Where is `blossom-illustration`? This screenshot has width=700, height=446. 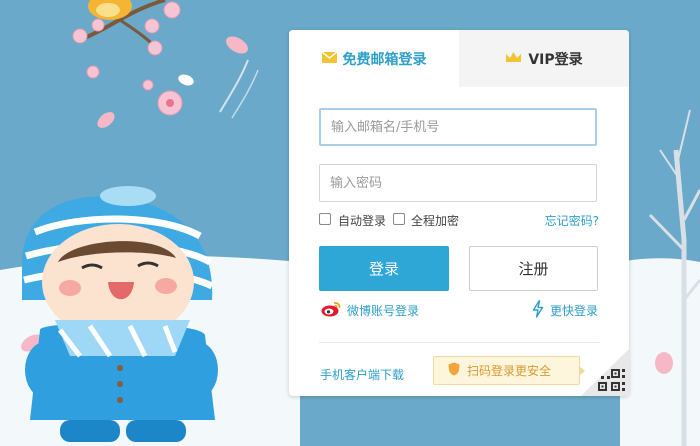
blossom-illustration is located at coordinates (134, 90).